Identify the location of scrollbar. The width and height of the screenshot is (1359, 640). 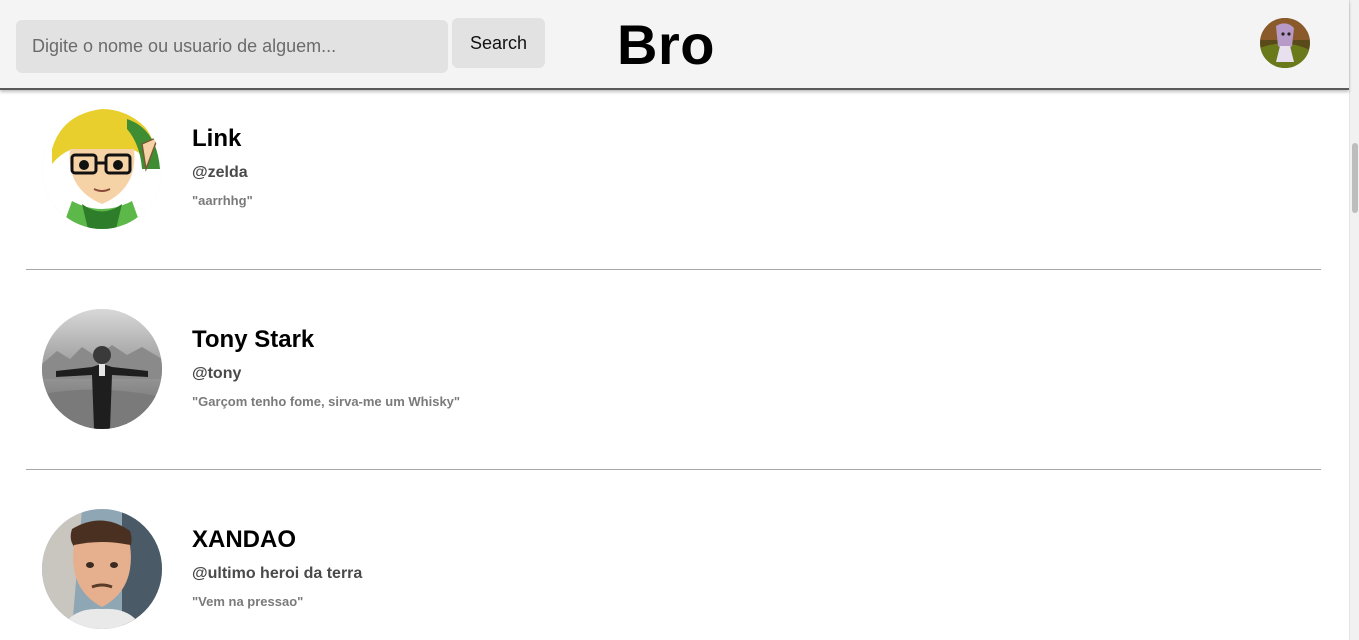
(1354, 320).